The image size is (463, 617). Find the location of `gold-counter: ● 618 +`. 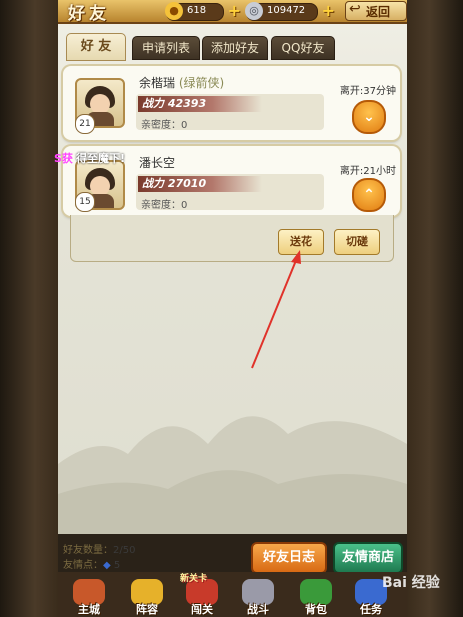

gold-counter: ● 618 + is located at coordinates (203, 11).